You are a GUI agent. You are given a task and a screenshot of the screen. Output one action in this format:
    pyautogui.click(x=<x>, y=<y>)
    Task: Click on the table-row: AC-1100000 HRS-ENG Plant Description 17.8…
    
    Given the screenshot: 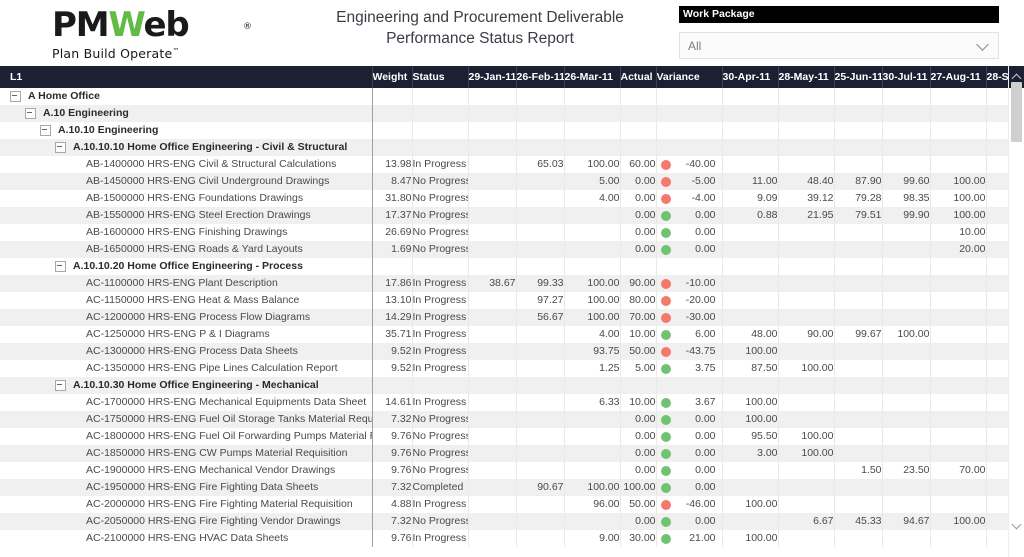 What is the action you would take?
    pyautogui.click(x=512, y=283)
    